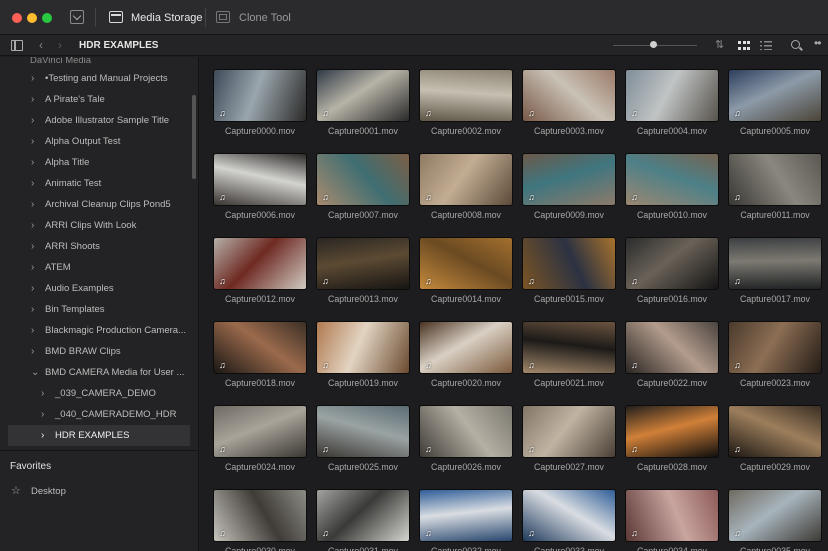 The height and width of the screenshot is (551, 828). I want to click on tree-root-label: DaVinci Media, so click(60, 61).